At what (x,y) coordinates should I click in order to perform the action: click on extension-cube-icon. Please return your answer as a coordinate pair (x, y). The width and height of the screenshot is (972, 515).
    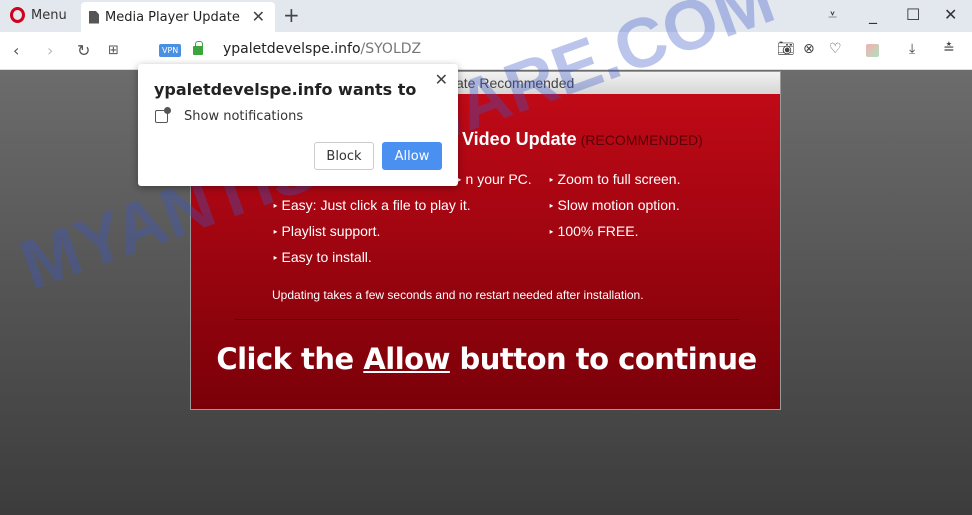
    Looking at the image, I should click on (872, 50).